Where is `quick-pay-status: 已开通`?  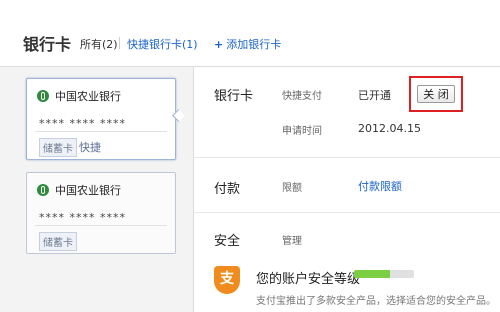
quick-pay-status: 已开通 is located at coordinates (374, 95).